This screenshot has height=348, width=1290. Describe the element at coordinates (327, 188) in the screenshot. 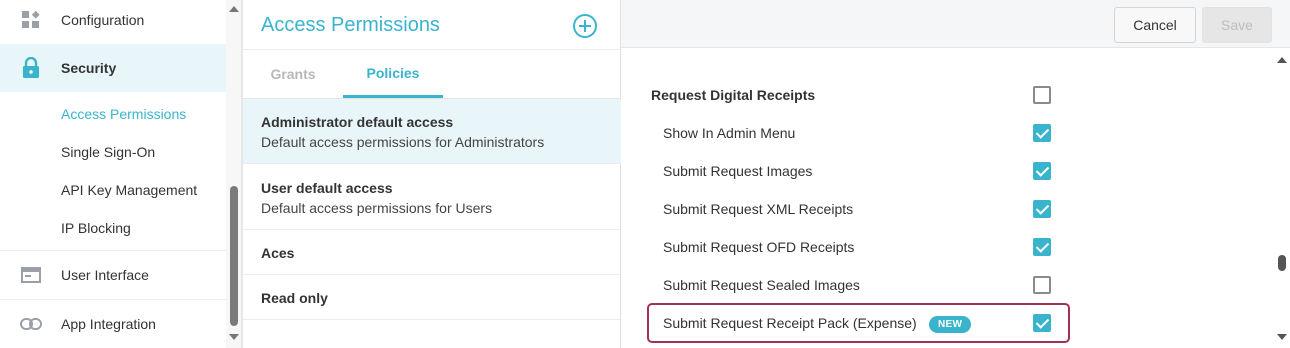

I see `policy-name: User default access` at that location.